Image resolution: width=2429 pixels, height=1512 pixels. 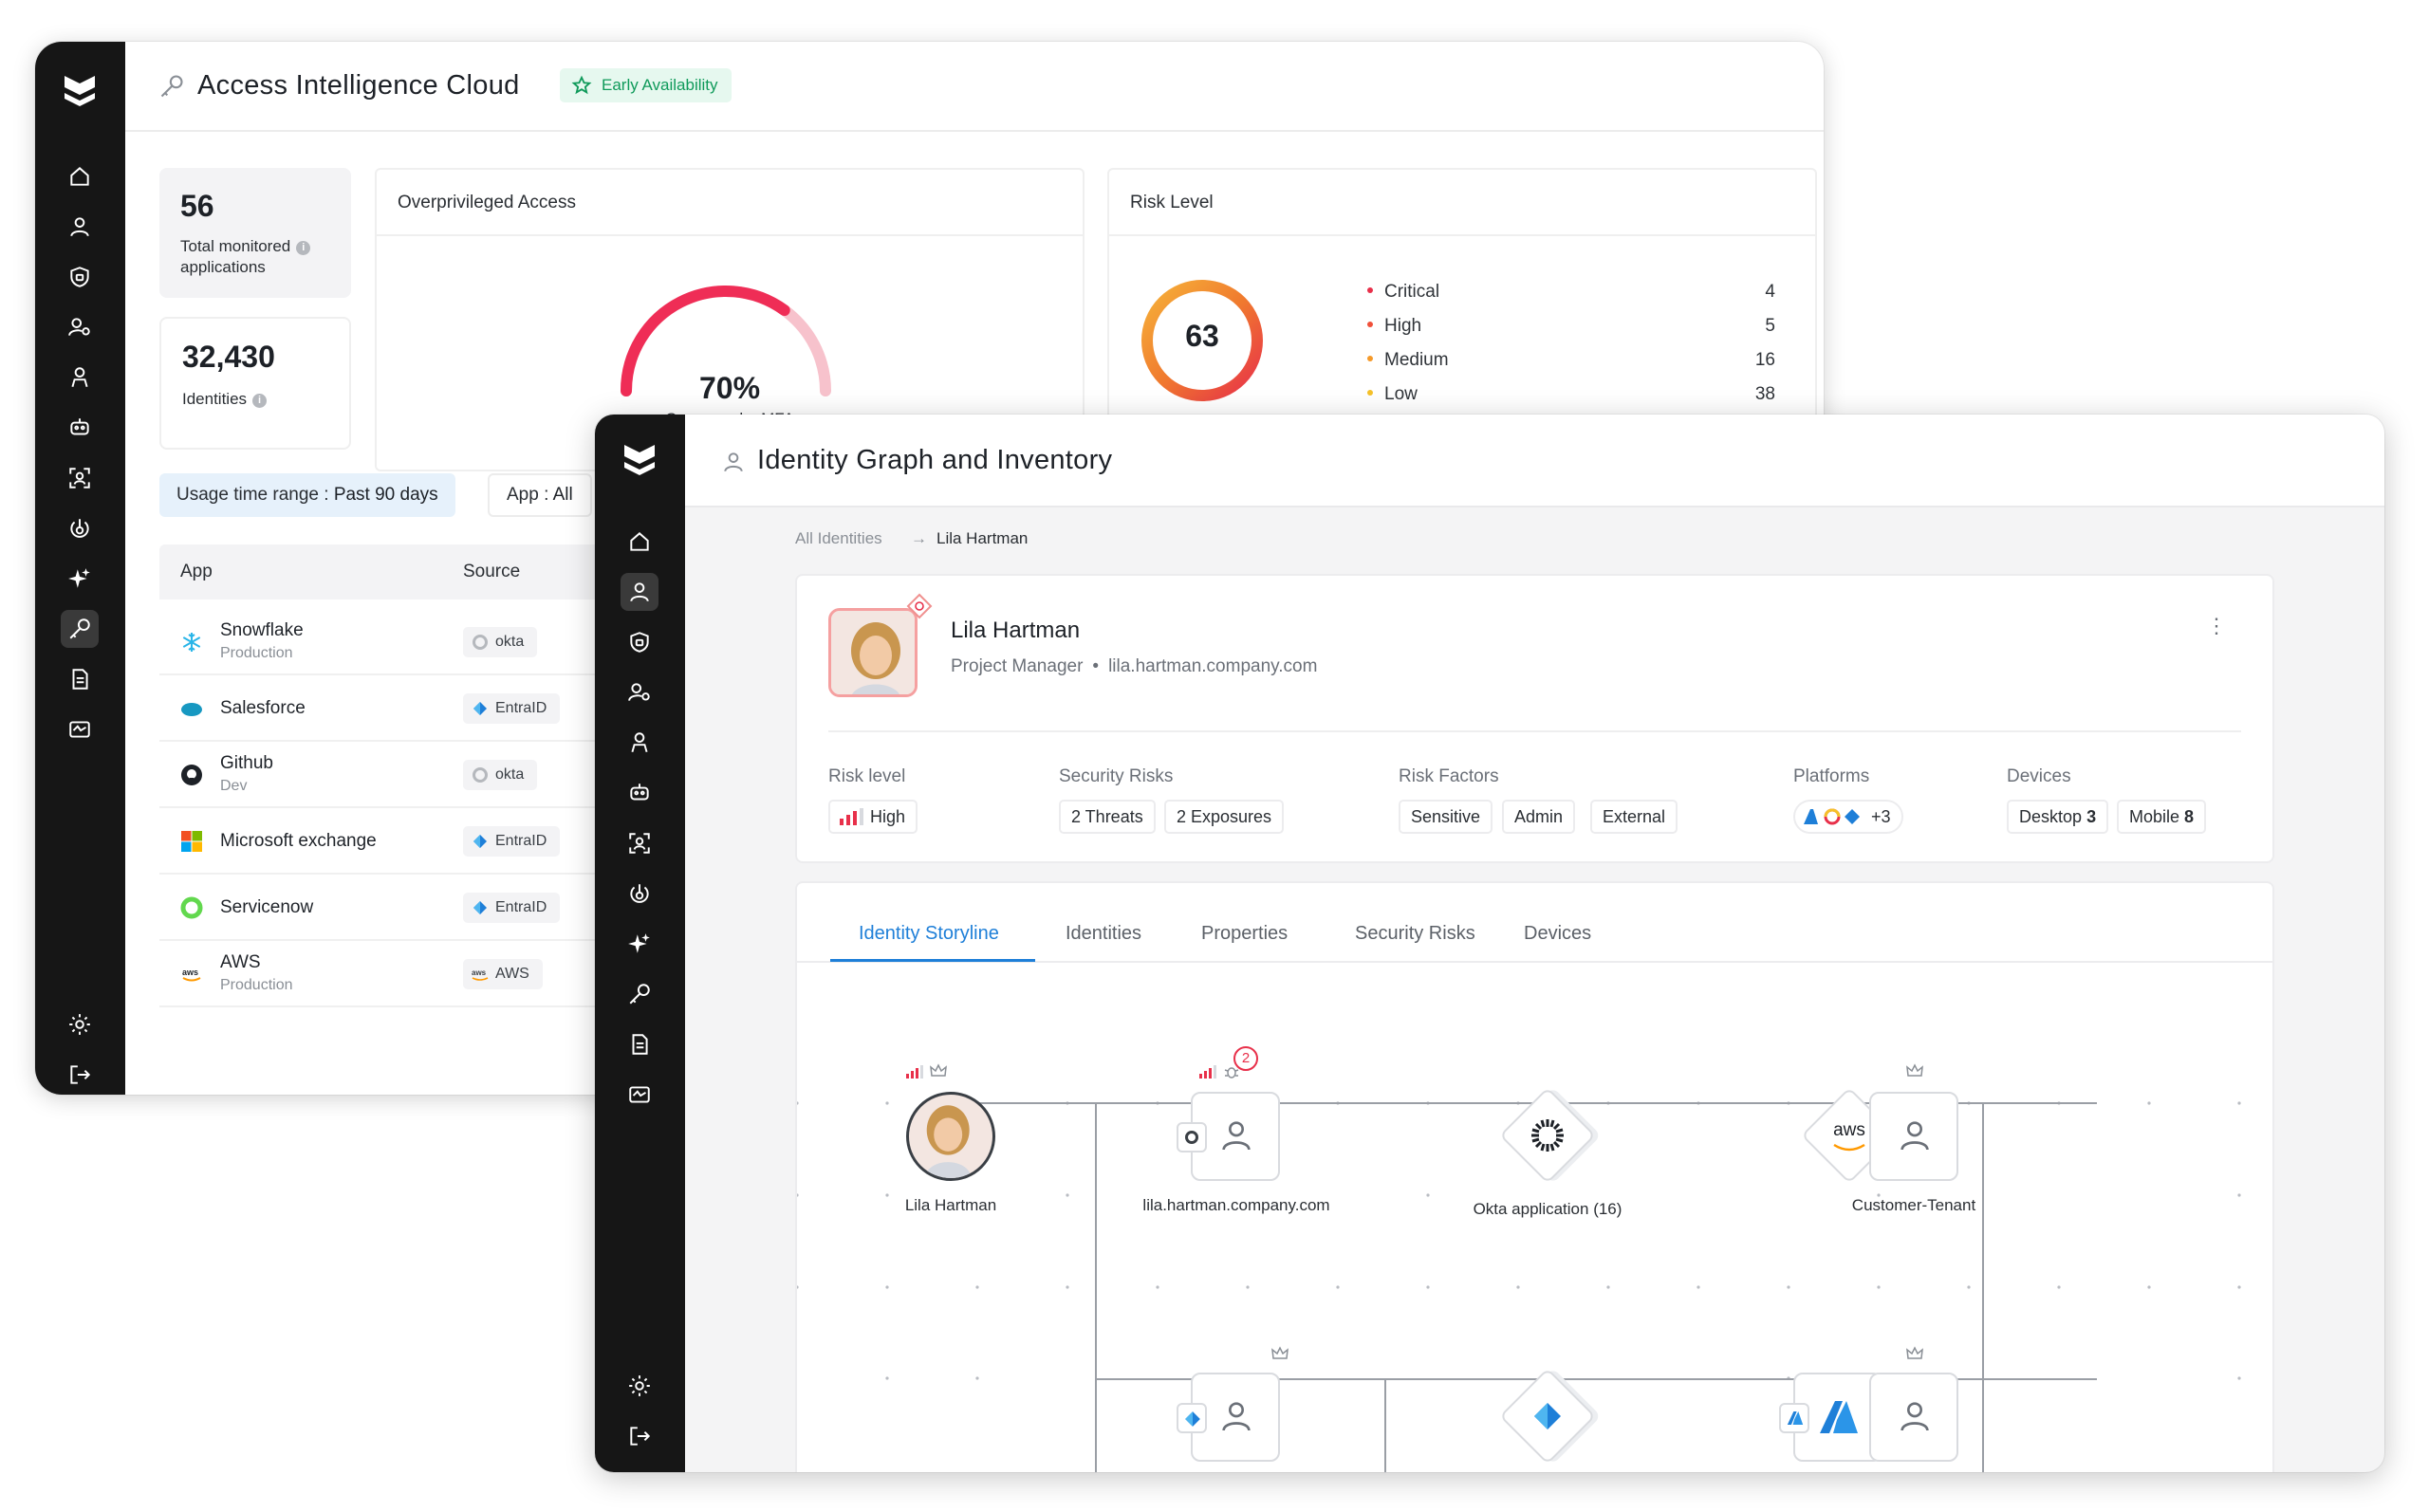 I want to click on medium-dot, so click(x=1370, y=358).